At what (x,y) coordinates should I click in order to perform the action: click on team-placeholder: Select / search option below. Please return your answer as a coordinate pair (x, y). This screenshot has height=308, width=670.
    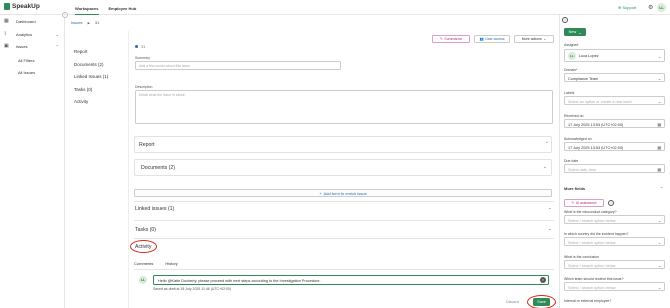
    Looking at the image, I should click on (592, 287).